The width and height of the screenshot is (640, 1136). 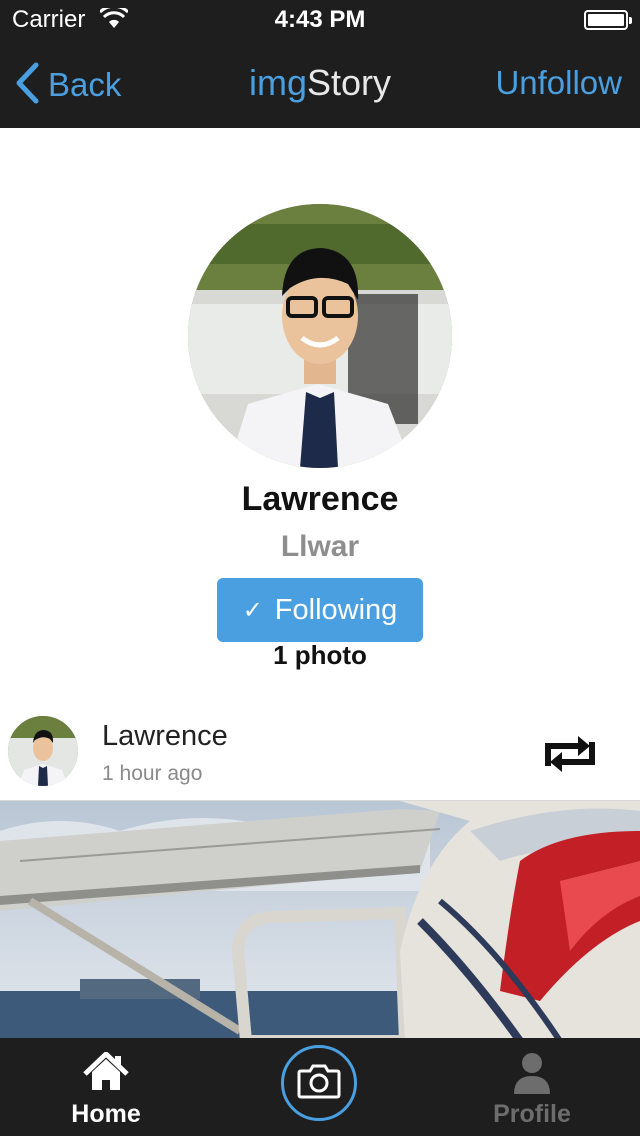 I want to click on profile-name: Lawrence, so click(x=320, y=499).